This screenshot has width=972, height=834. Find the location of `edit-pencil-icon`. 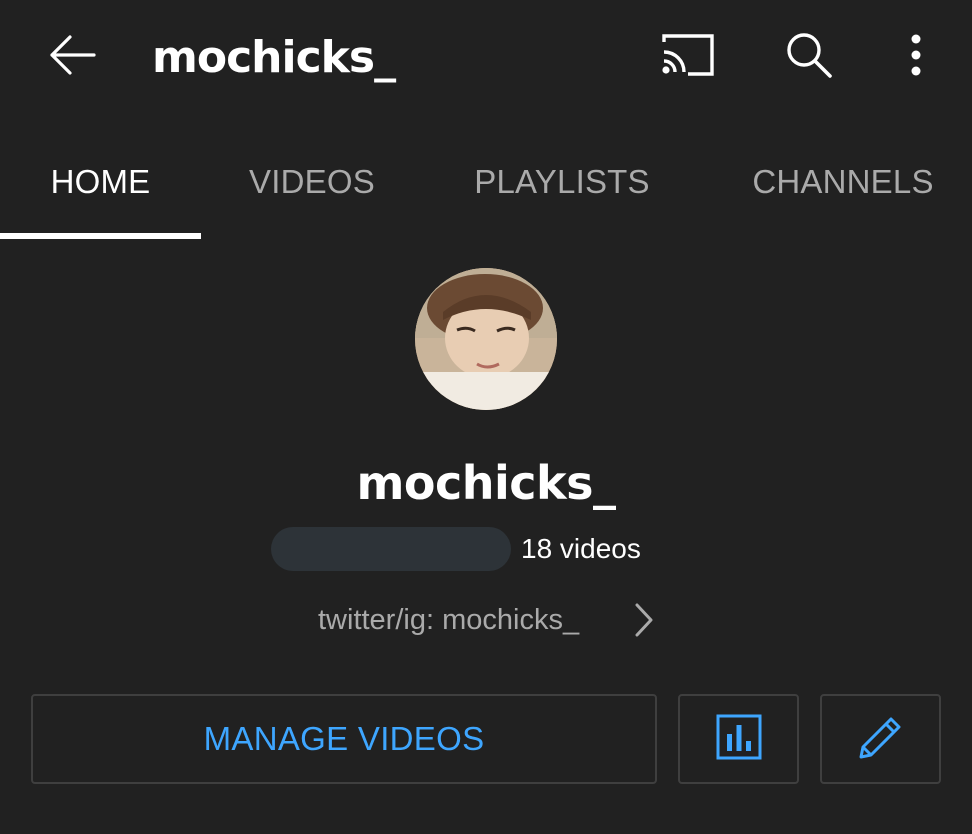

edit-pencil-icon is located at coordinates (881, 739).